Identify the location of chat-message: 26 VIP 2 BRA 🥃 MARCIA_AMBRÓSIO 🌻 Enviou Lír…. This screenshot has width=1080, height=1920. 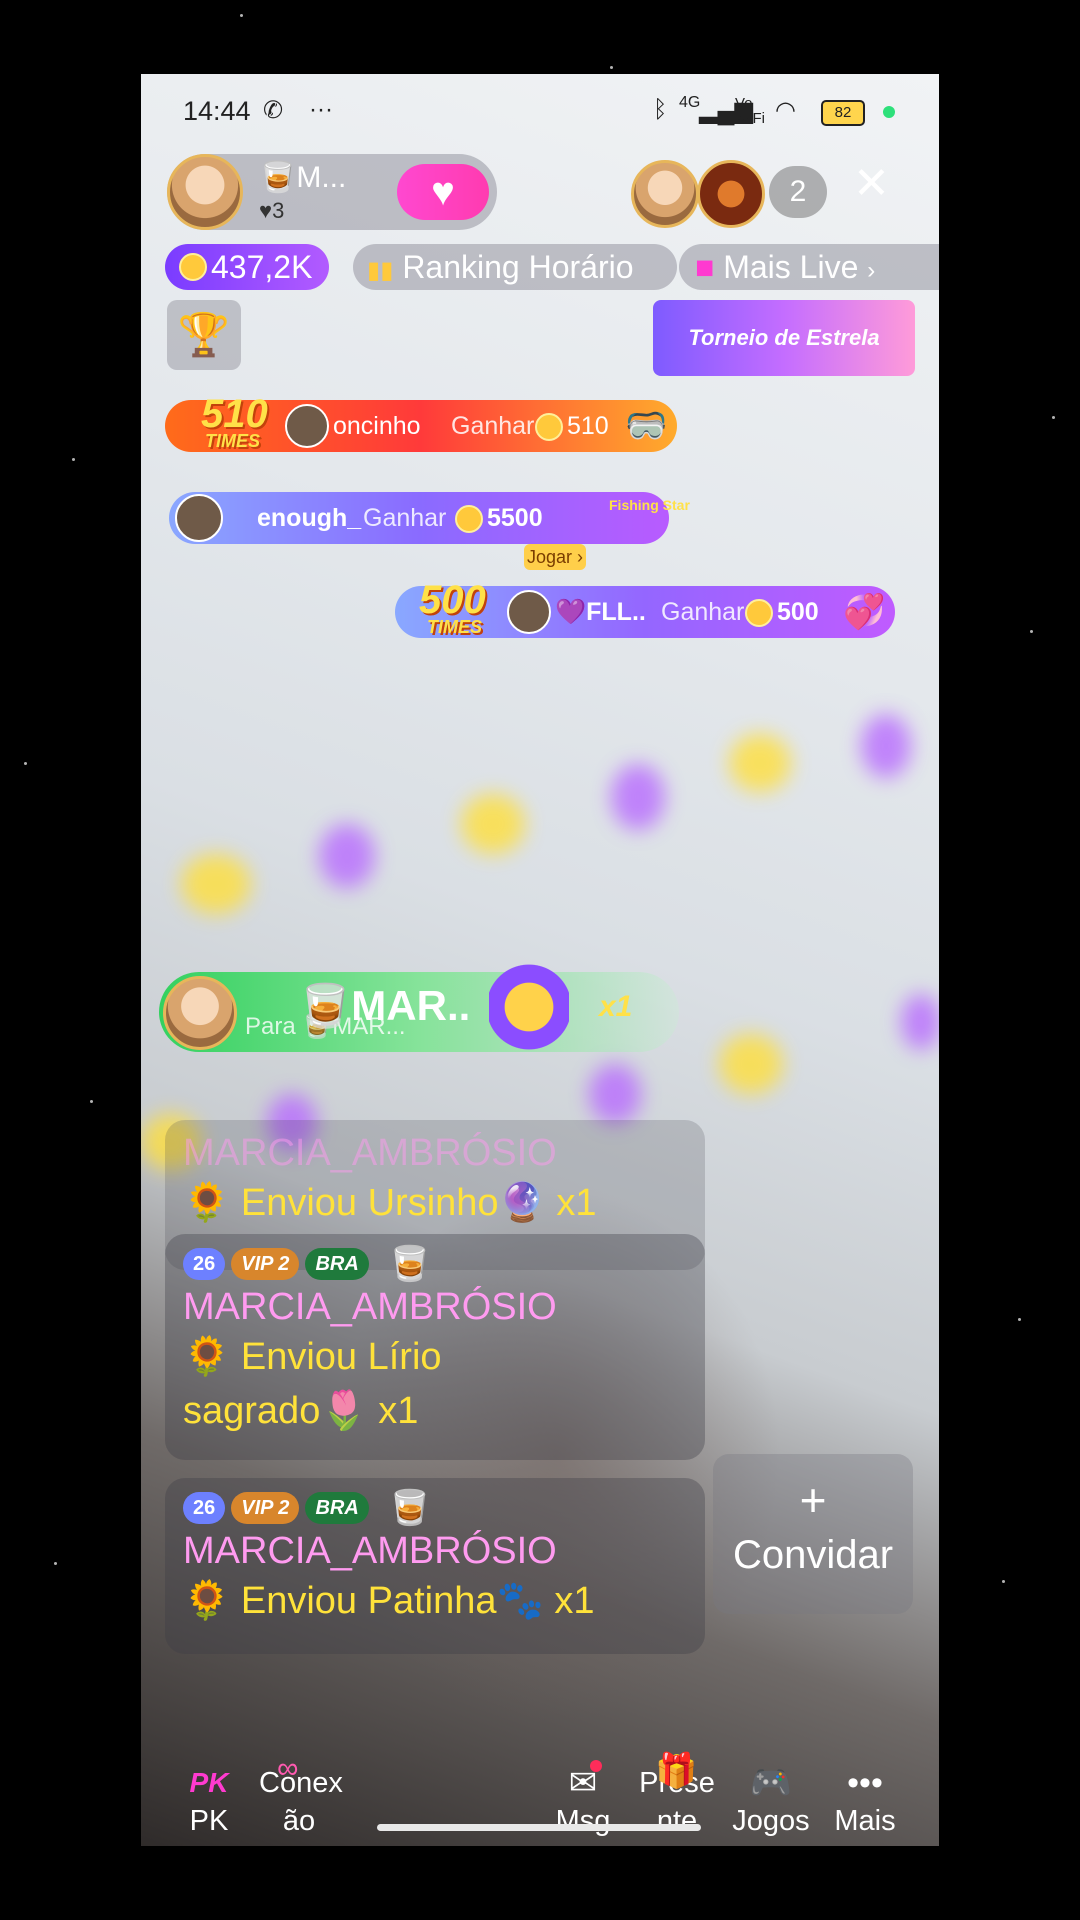
(435, 1347).